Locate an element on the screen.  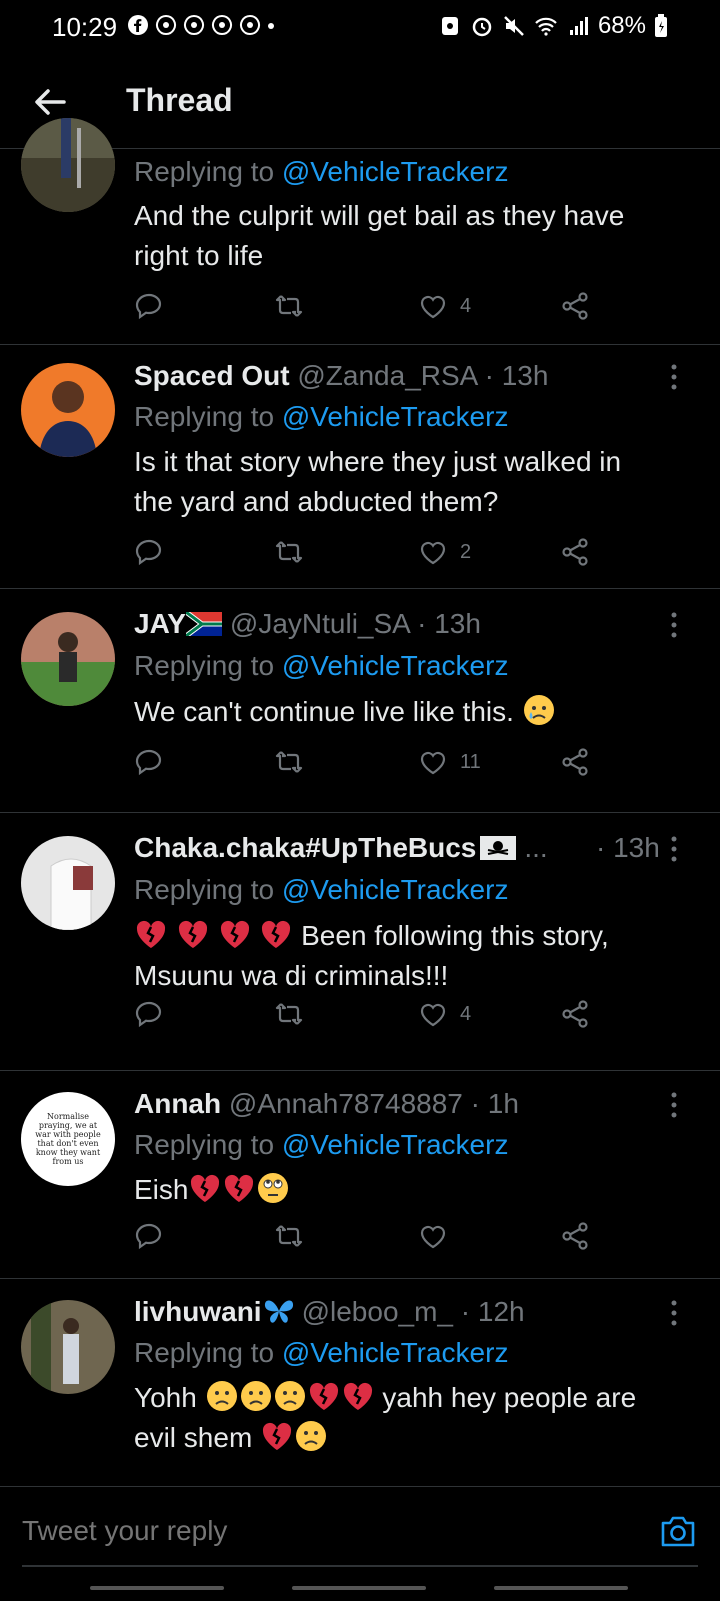
tweet-meta: JAY @JayNtuli_SA · 13h is located at coordinates (307, 623).